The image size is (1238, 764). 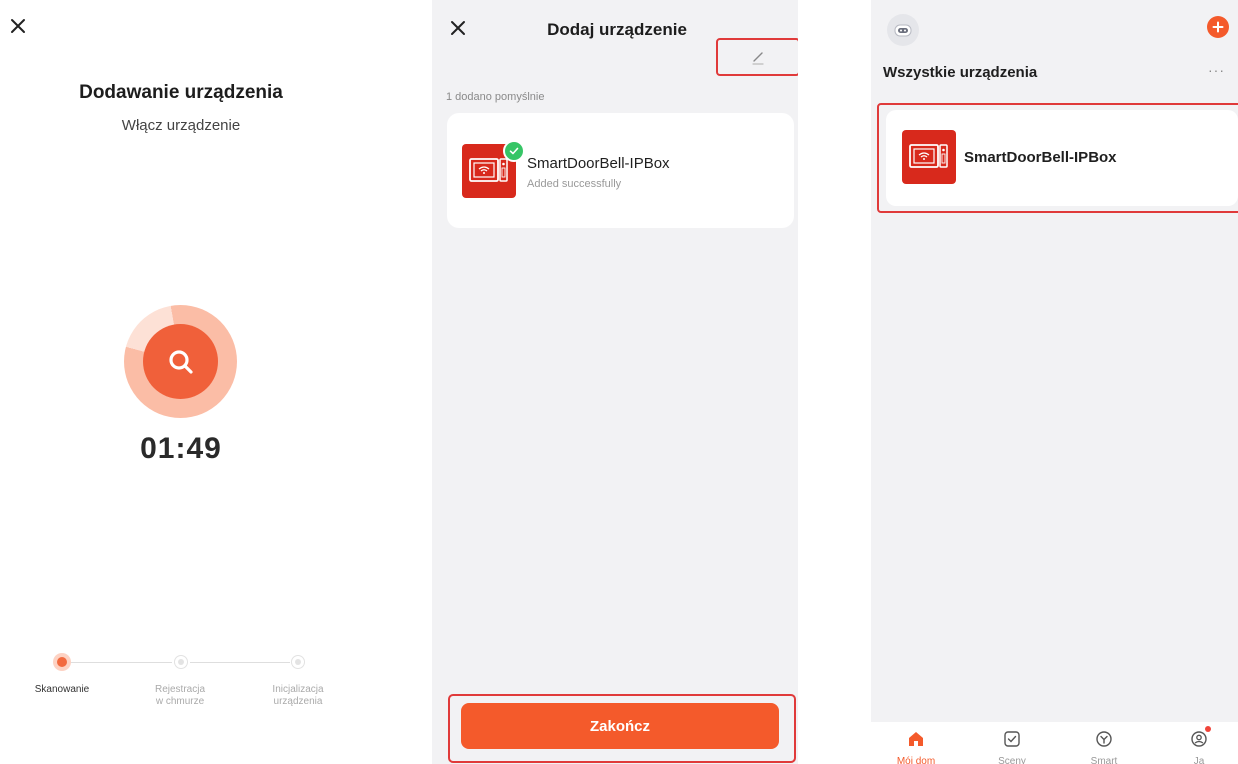 What do you see at coordinates (1104, 739) in the screenshot?
I see `smart-icon` at bounding box center [1104, 739].